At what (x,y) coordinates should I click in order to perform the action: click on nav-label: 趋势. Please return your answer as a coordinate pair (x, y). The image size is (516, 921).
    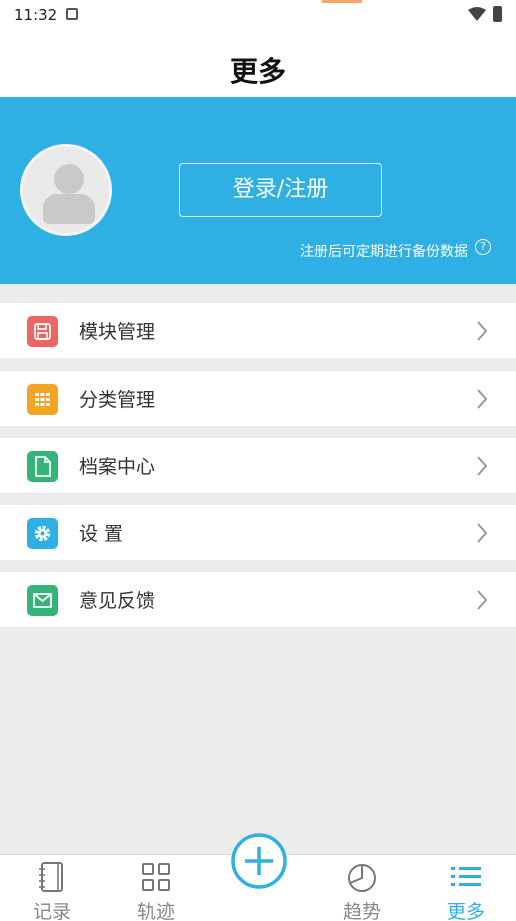
    Looking at the image, I should click on (361, 911).